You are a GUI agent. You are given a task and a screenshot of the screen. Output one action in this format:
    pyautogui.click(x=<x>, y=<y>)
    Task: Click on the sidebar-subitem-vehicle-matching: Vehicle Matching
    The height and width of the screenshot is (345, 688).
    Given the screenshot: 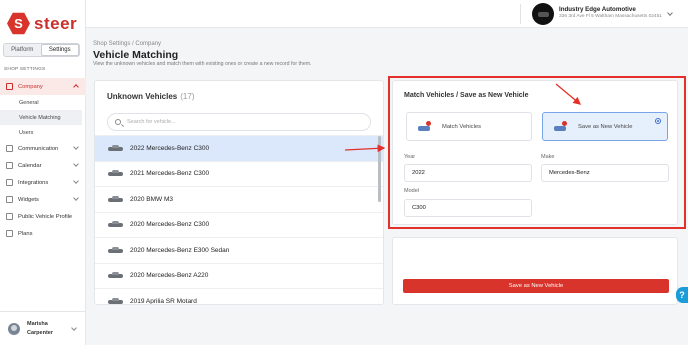 What is the action you would take?
    pyautogui.click(x=41, y=117)
    